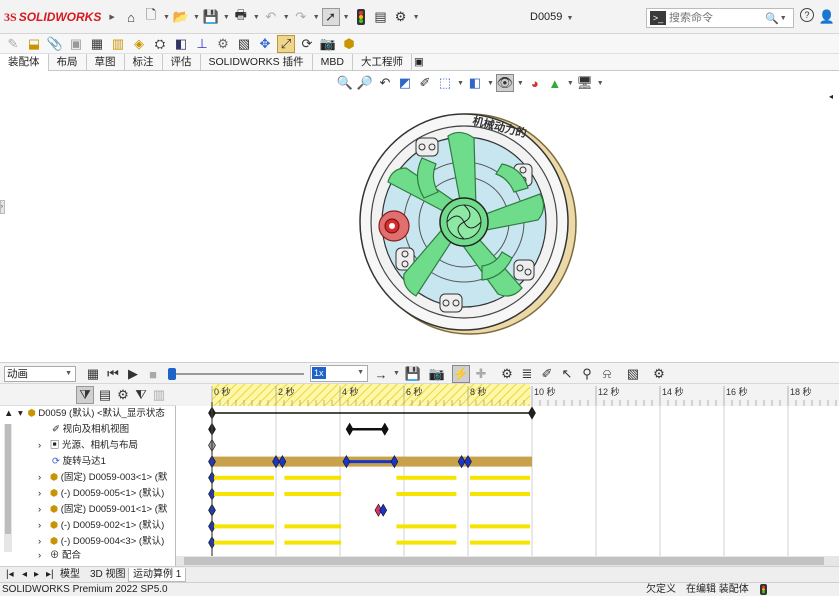  Describe the element at coordinates (413, 374) in the screenshot. I see `save-animation-icon: 💾` at that location.